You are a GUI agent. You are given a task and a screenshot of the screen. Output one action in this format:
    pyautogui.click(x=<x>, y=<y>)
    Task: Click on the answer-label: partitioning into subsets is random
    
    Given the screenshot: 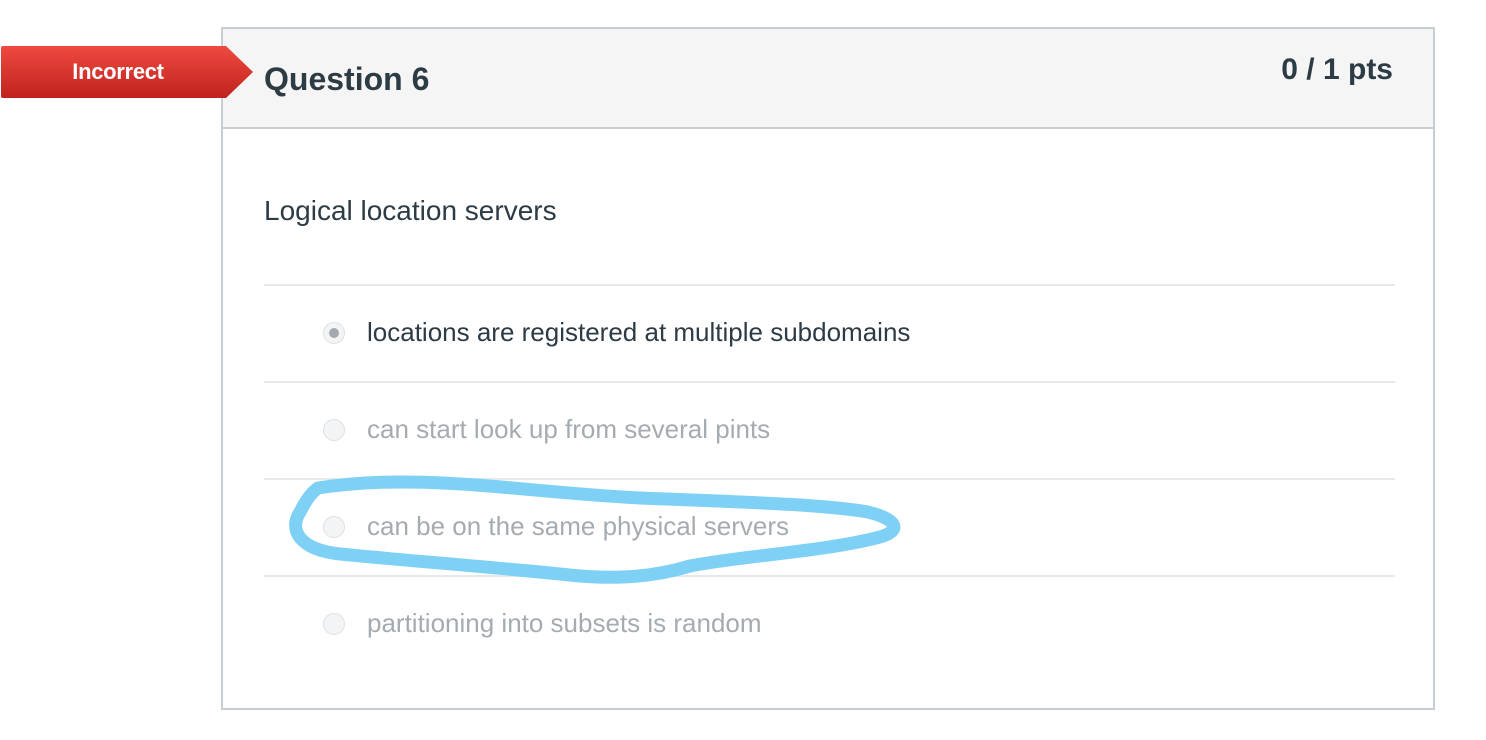 What is the action you would take?
    pyautogui.click(x=564, y=623)
    